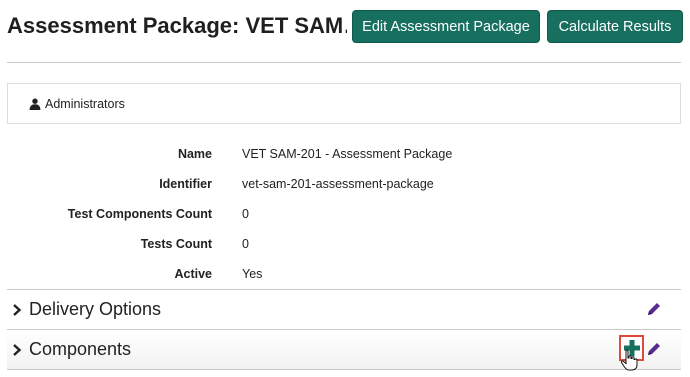 The height and width of the screenshot is (377, 690). What do you see at coordinates (194, 154) in the screenshot?
I see `detail-label: Name` at bounding box center [194, 154].